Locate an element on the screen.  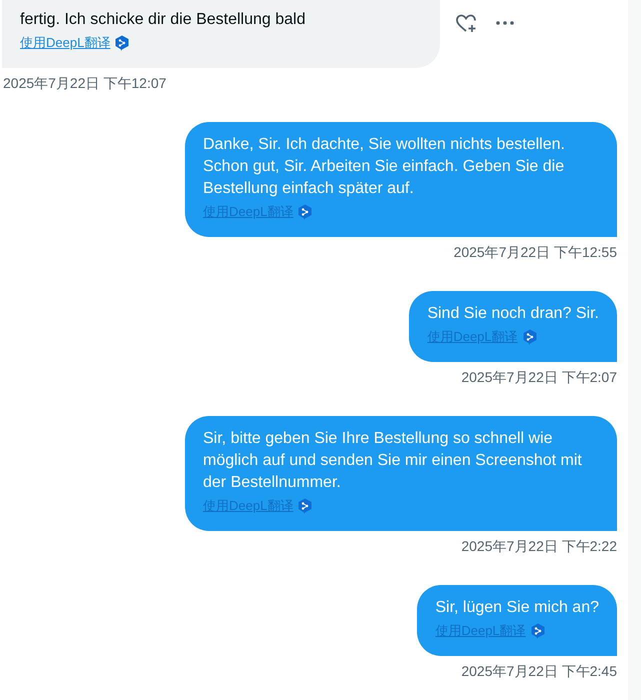
message-text: fertig. Ich schicke dir die Bestellung bald is located at coordinates (163, 20).